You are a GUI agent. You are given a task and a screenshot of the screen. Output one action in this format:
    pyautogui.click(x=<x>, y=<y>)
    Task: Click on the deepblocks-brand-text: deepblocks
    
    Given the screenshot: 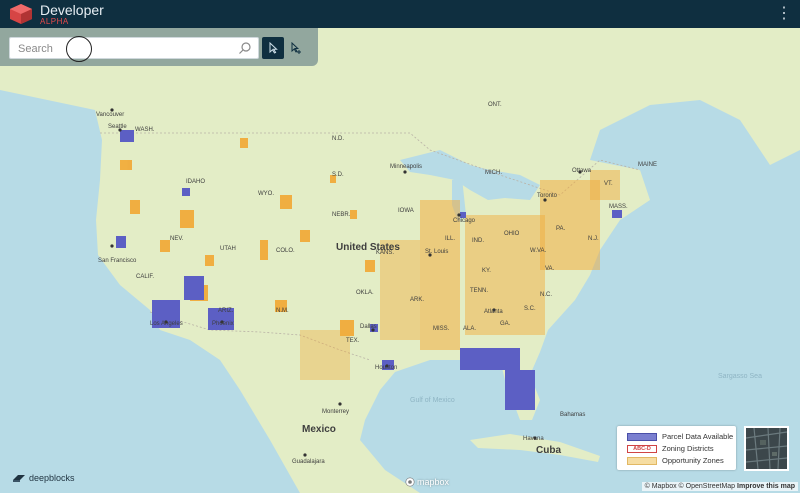 What is the action you would take?
    pyautogui.click(x=52, y=478)
    